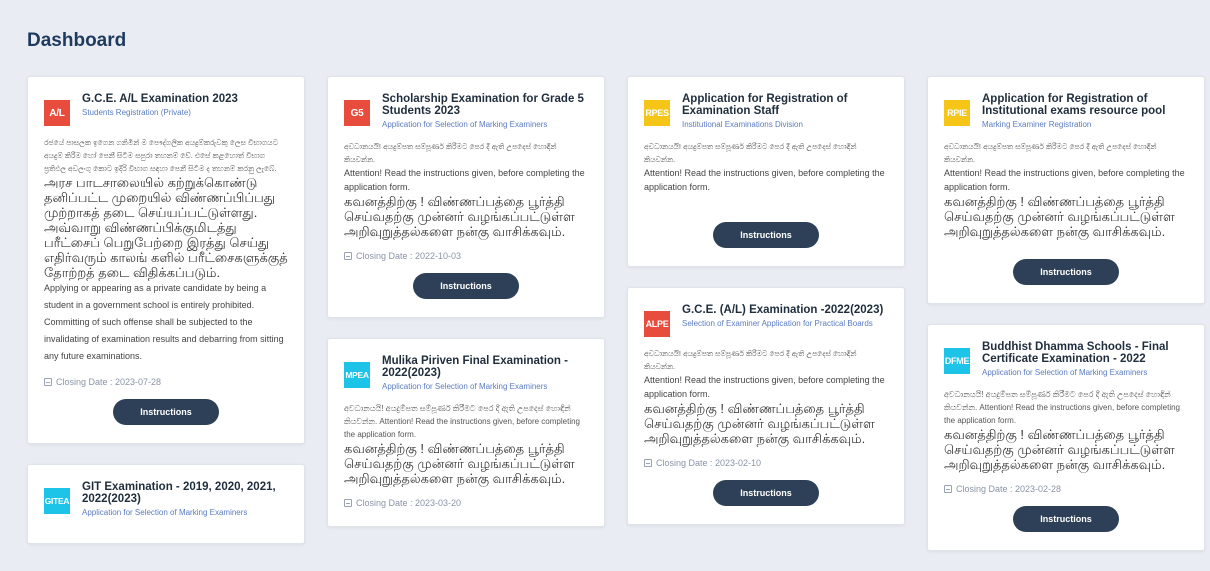 This screenshot has width=1210, height=571. Describe the element at coordinates (1066, 489) in the screenshot. I see `closing-date: Closing Date : 2023-02-28` at that location.